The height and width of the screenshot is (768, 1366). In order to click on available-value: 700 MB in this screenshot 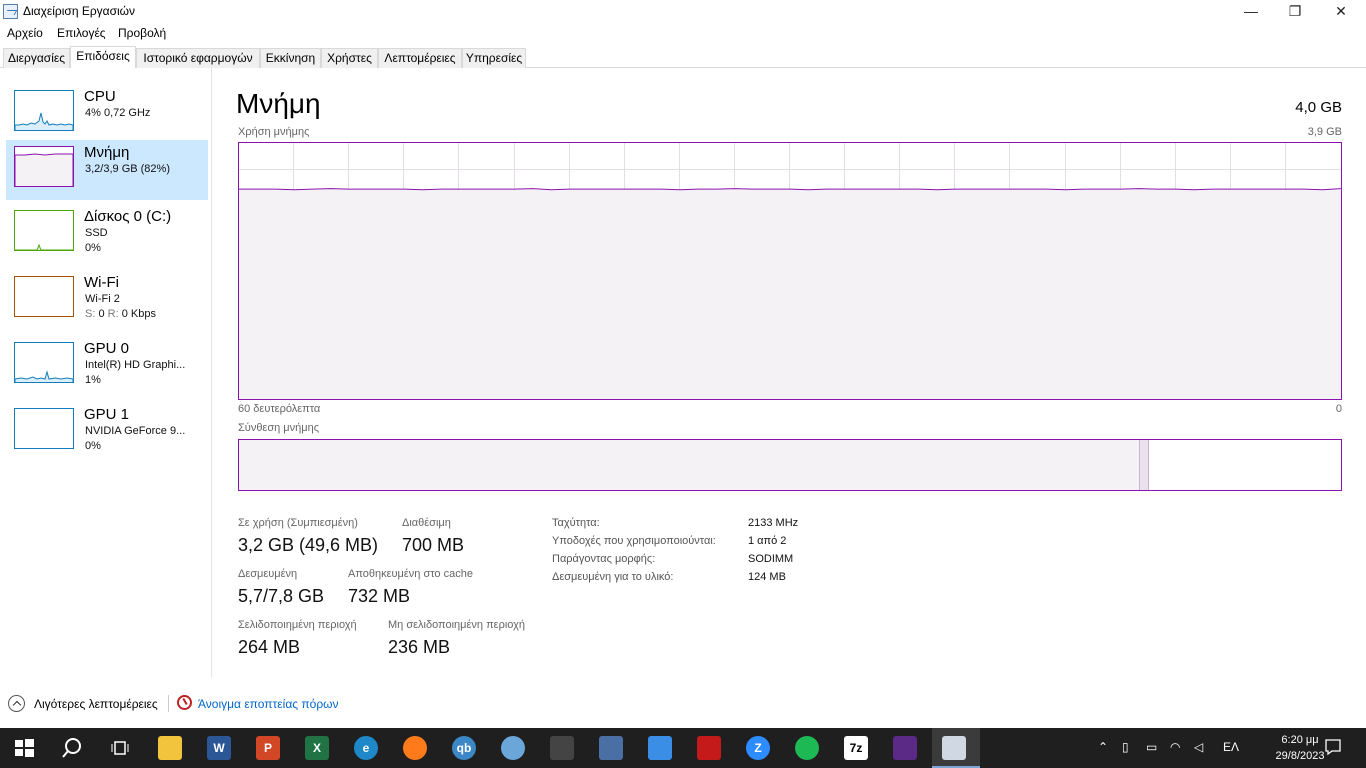, I will do `click(433, 545)`.